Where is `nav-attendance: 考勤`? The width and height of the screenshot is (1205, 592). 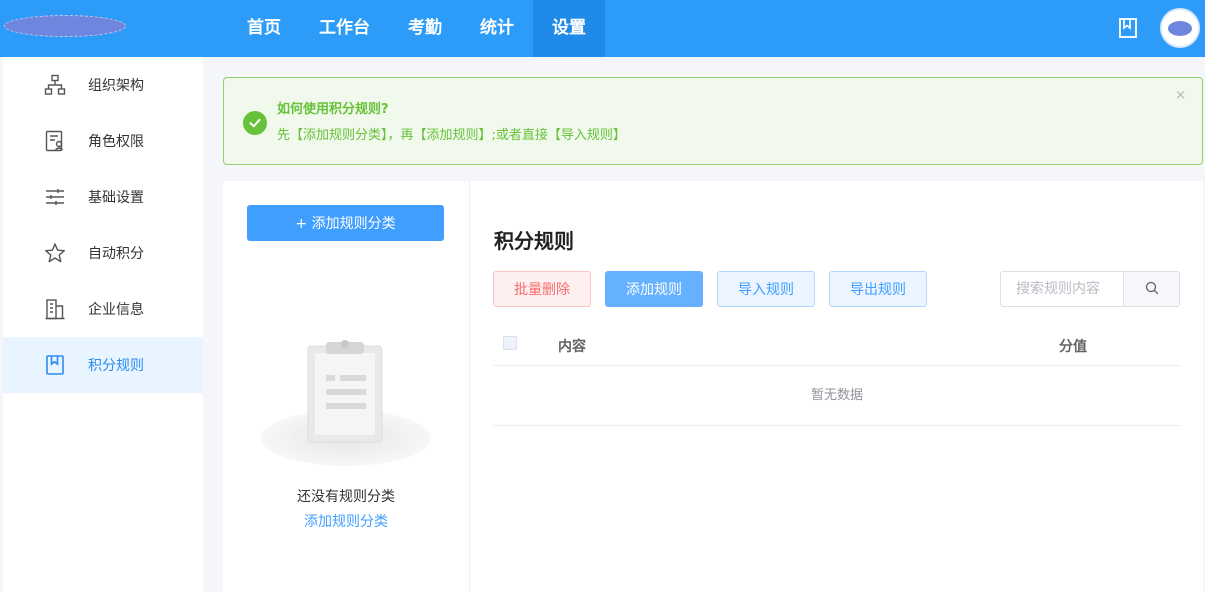 nav-attendance: 考勤 is located at coordinates (425, 28).